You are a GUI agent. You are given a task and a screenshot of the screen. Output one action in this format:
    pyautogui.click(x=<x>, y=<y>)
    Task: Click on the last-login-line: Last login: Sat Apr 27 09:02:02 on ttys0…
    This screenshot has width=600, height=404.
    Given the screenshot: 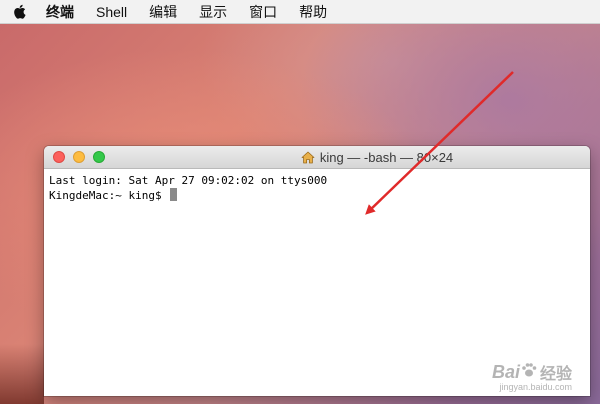 What is the action you would take?
    pyautogui.click(x=188, y=180)
    